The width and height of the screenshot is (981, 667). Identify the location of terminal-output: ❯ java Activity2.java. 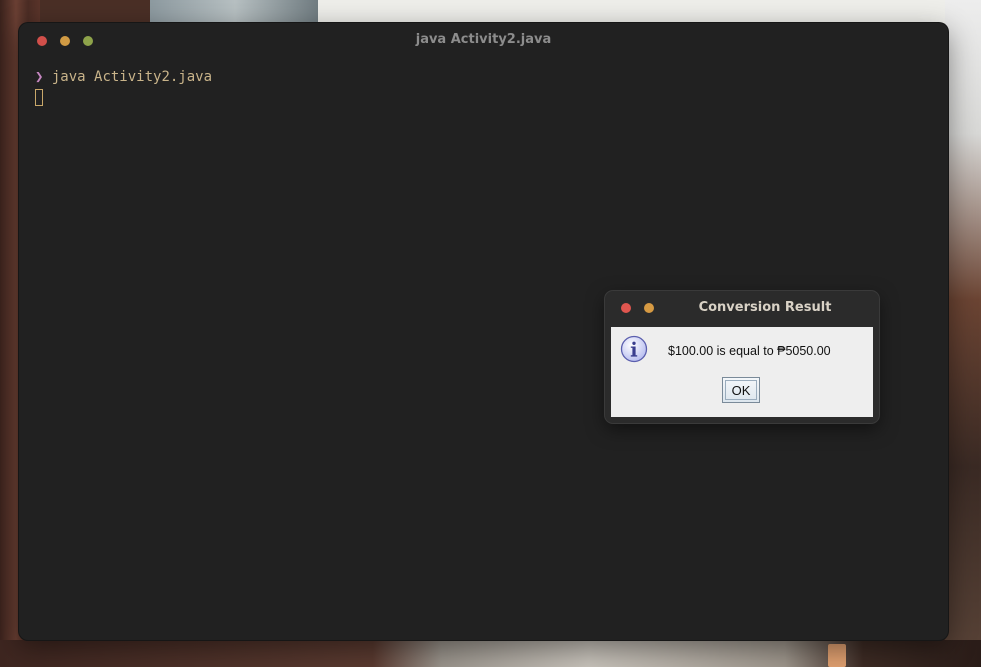
(123, 89).